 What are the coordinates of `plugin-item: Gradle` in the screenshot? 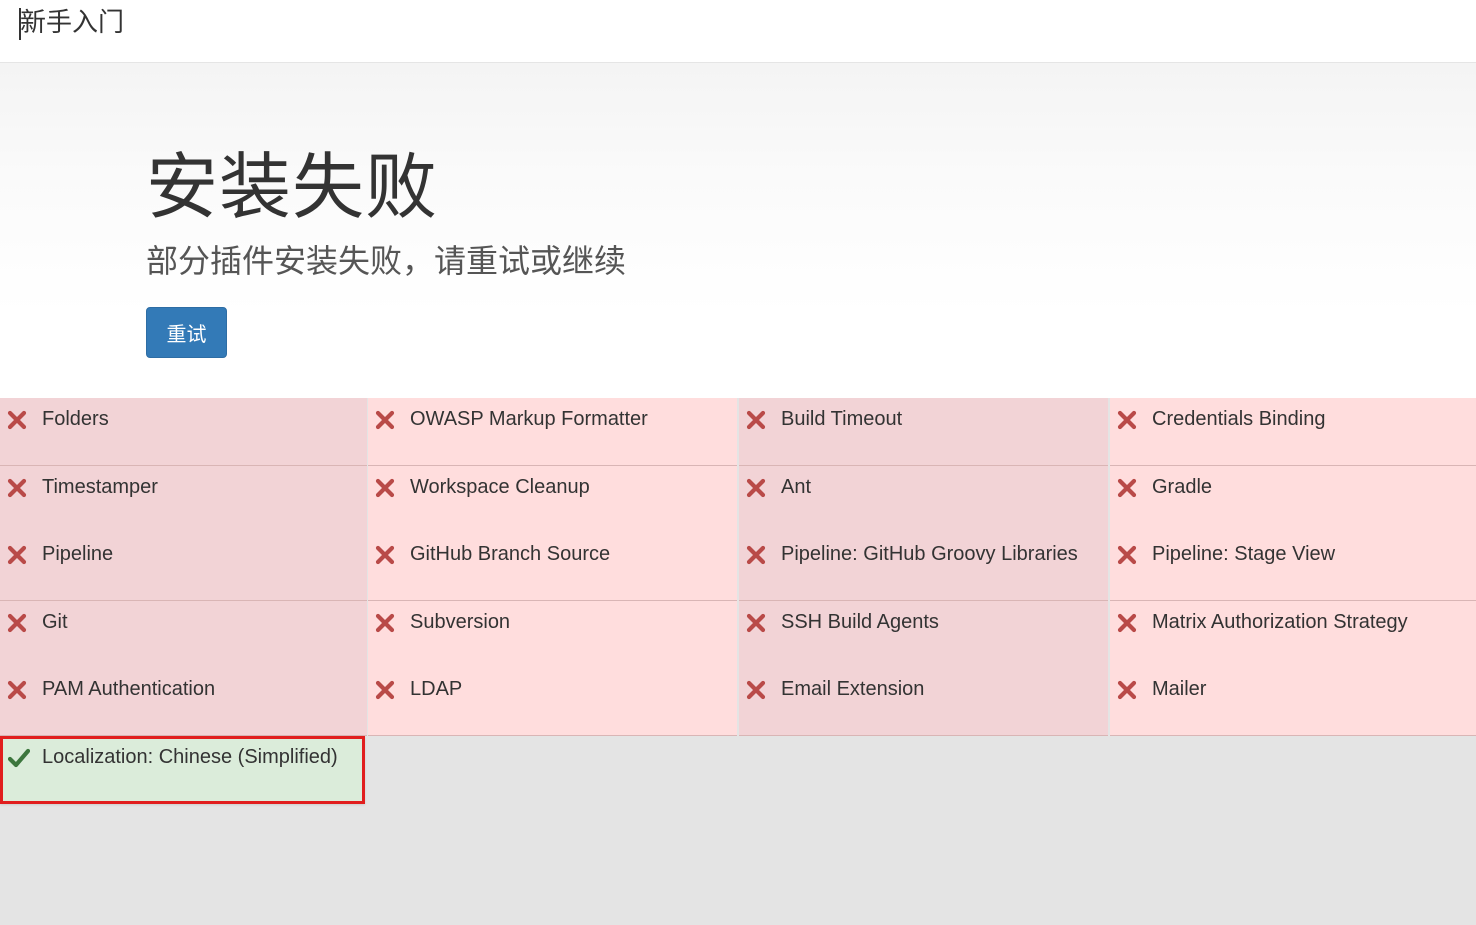 It's located at (1293, 500).